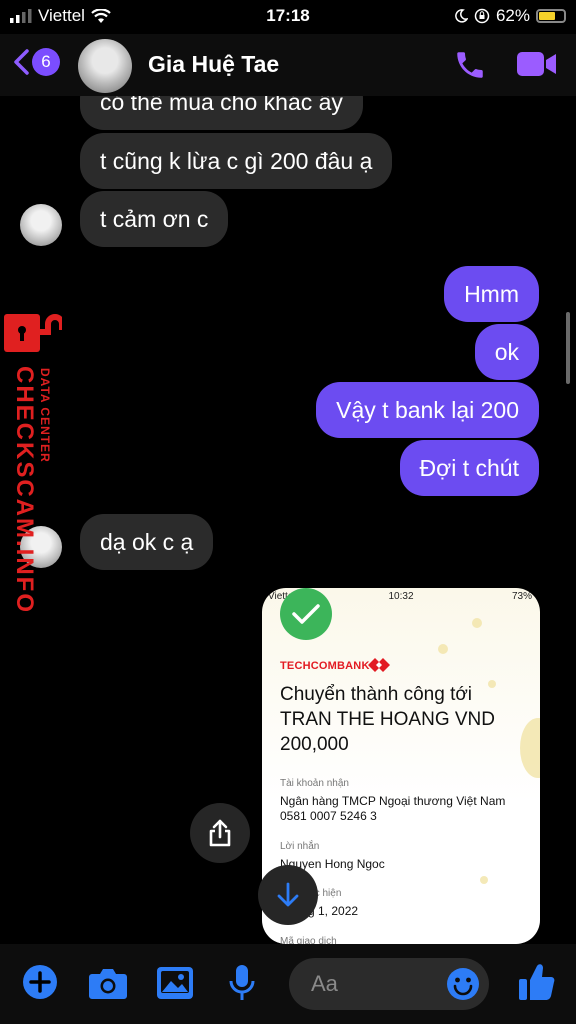  Describe the element at coordinates (427, 410) in the screenshot. I see `message-outgoing: Vậy t bank lại 200` at that location.